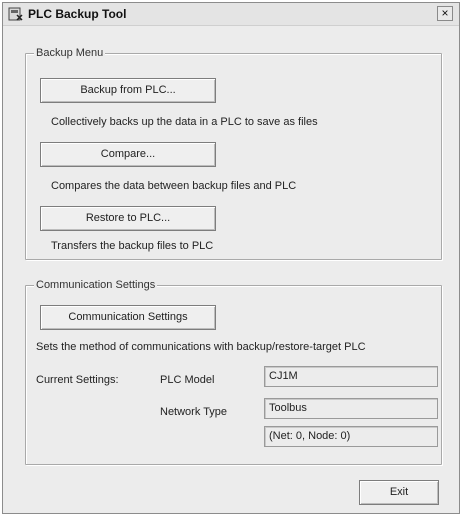 Image resolution: width=464 pixels, height=518 pixels. What do you see at coordinates (351, 436) in the screenshot?
I see `network-address-field: (Net: 0, Node: 0)` at bounding box center [351, 436].